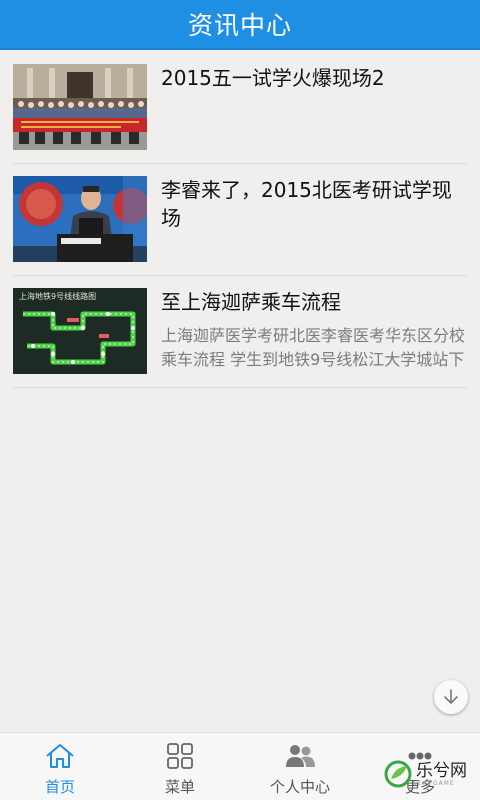  Describe the element at coordinates (240, 108) in the screenshot. I see `list-item: 2015五一试学火爆现场2` at that location.